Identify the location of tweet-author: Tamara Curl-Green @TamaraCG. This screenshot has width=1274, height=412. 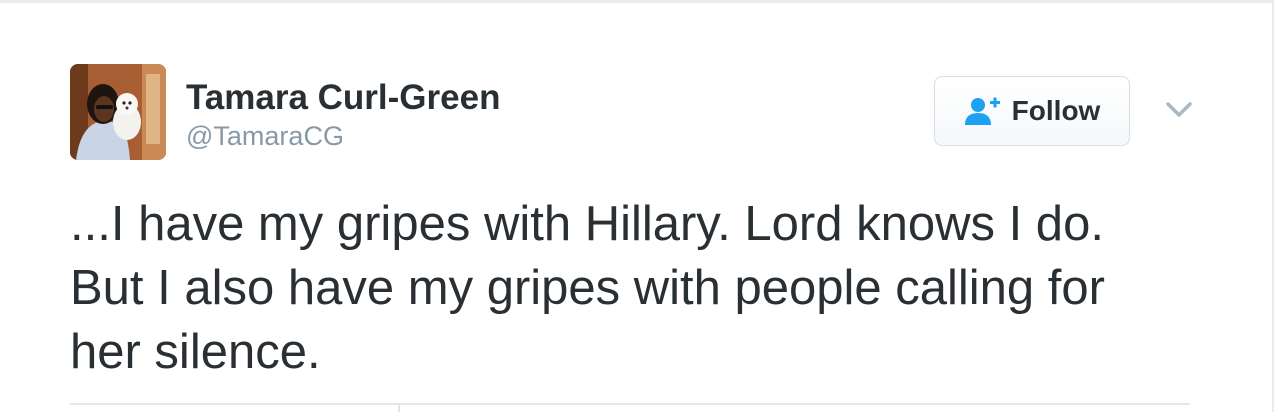
(343, 115).